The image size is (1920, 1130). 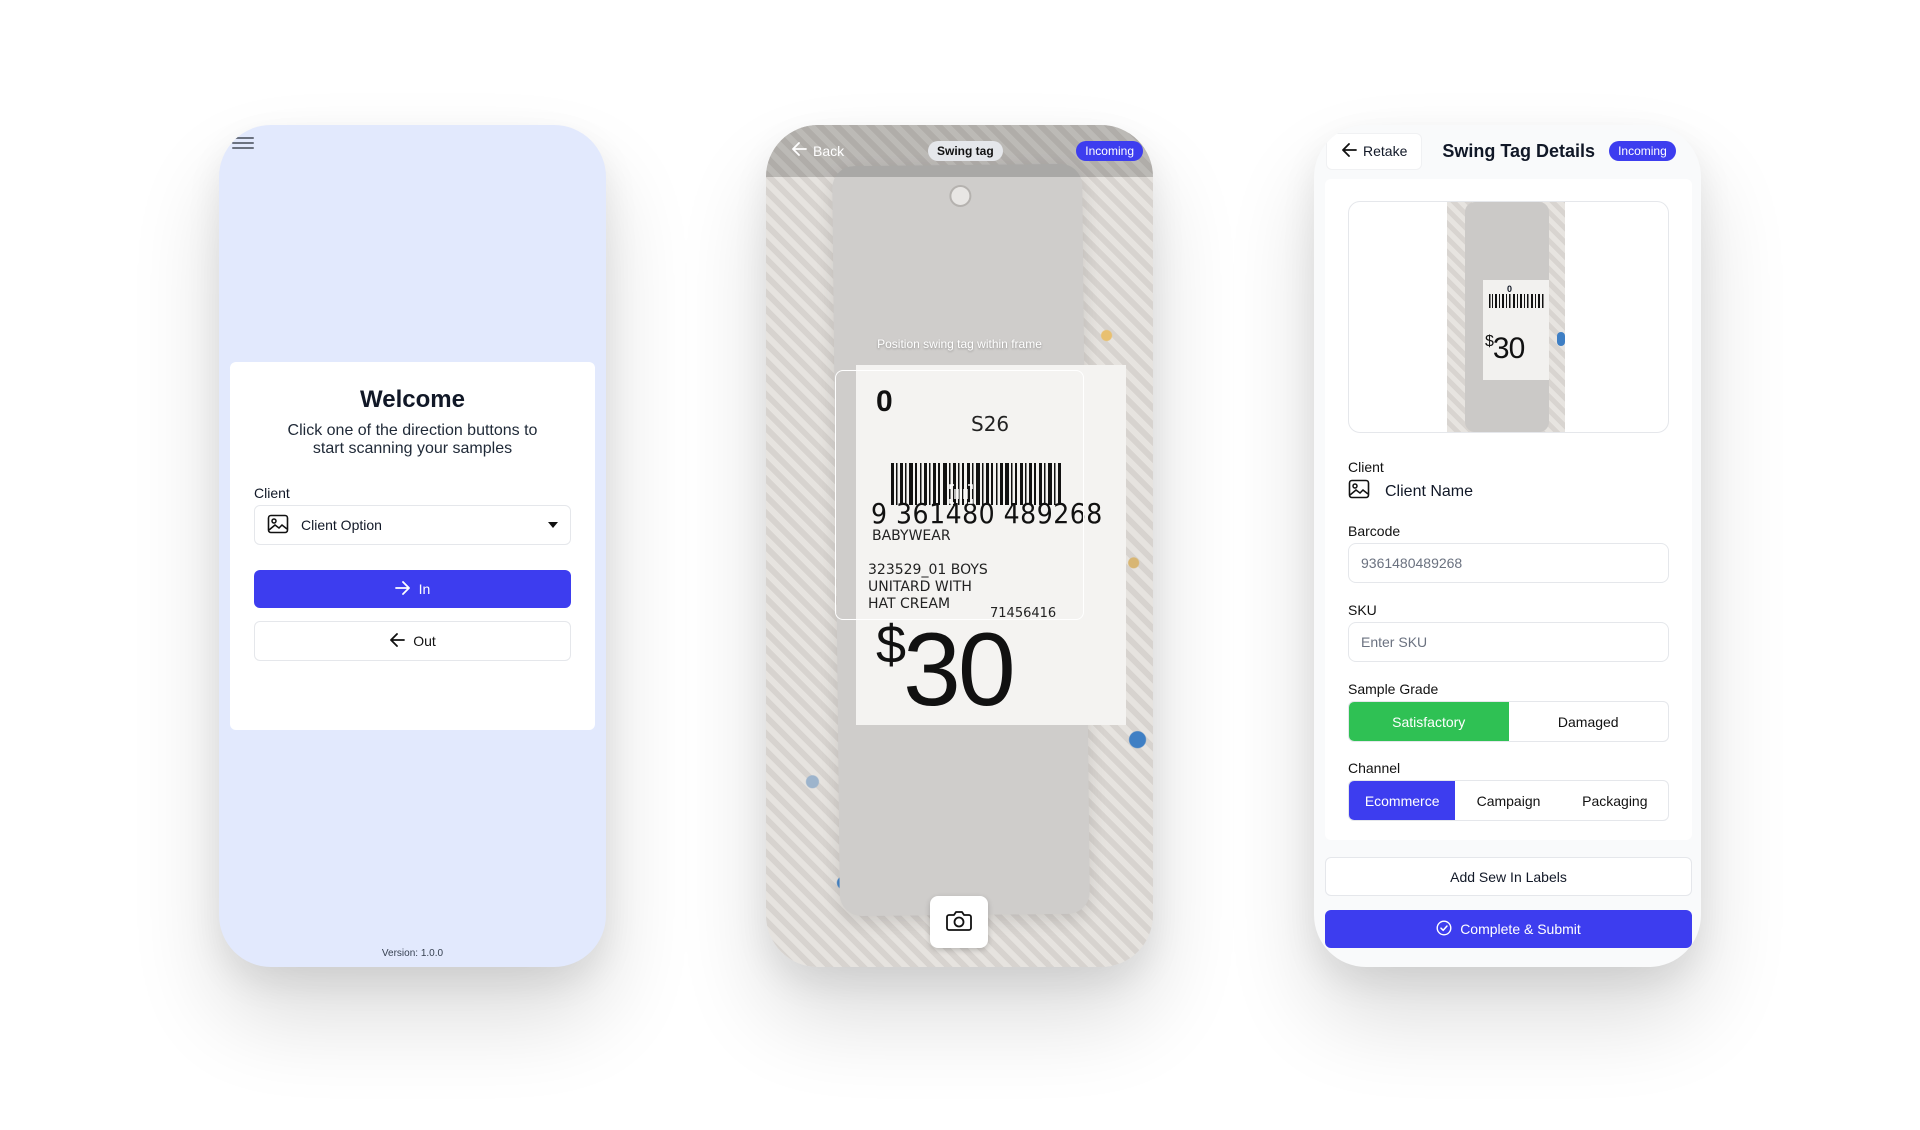 What do you see at coordinates (412, 525) in the screenshot?
I see `client-select: Client Option` at bounding box center [412, 525].